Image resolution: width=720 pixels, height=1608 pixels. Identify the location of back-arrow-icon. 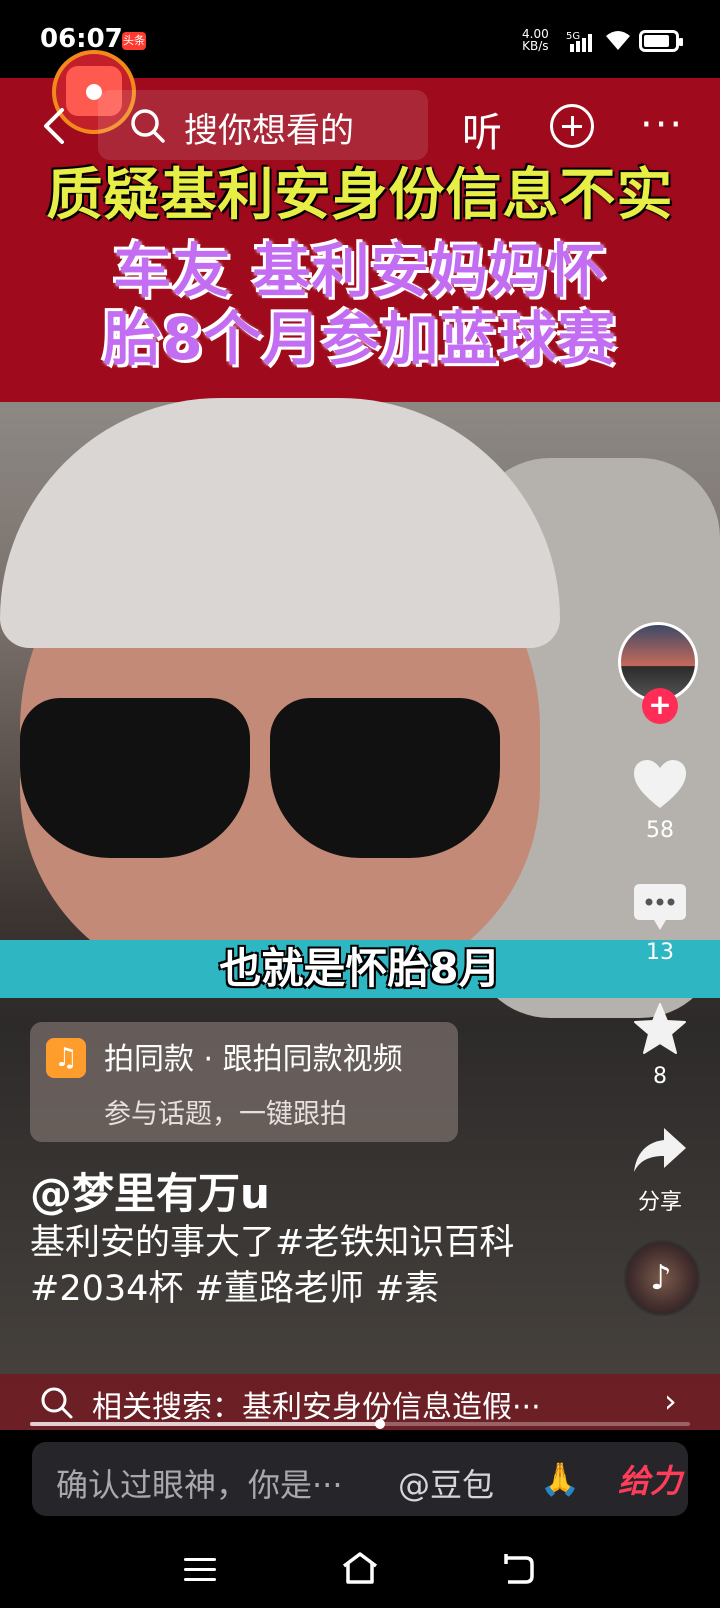
(56, 126).